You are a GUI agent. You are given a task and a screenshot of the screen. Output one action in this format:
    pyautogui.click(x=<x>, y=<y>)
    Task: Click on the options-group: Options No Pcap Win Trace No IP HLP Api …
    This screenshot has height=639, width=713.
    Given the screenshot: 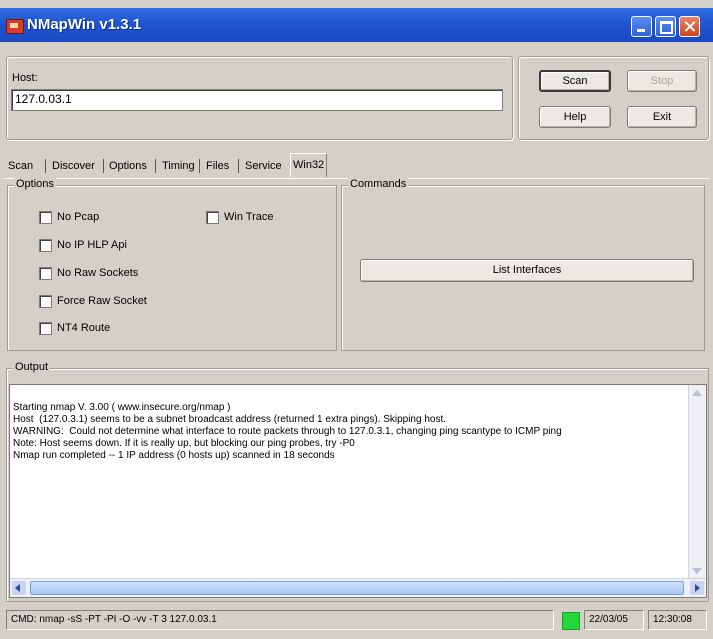 What is the action you would take?
    pyautogui.click(x=172, y=264)
    